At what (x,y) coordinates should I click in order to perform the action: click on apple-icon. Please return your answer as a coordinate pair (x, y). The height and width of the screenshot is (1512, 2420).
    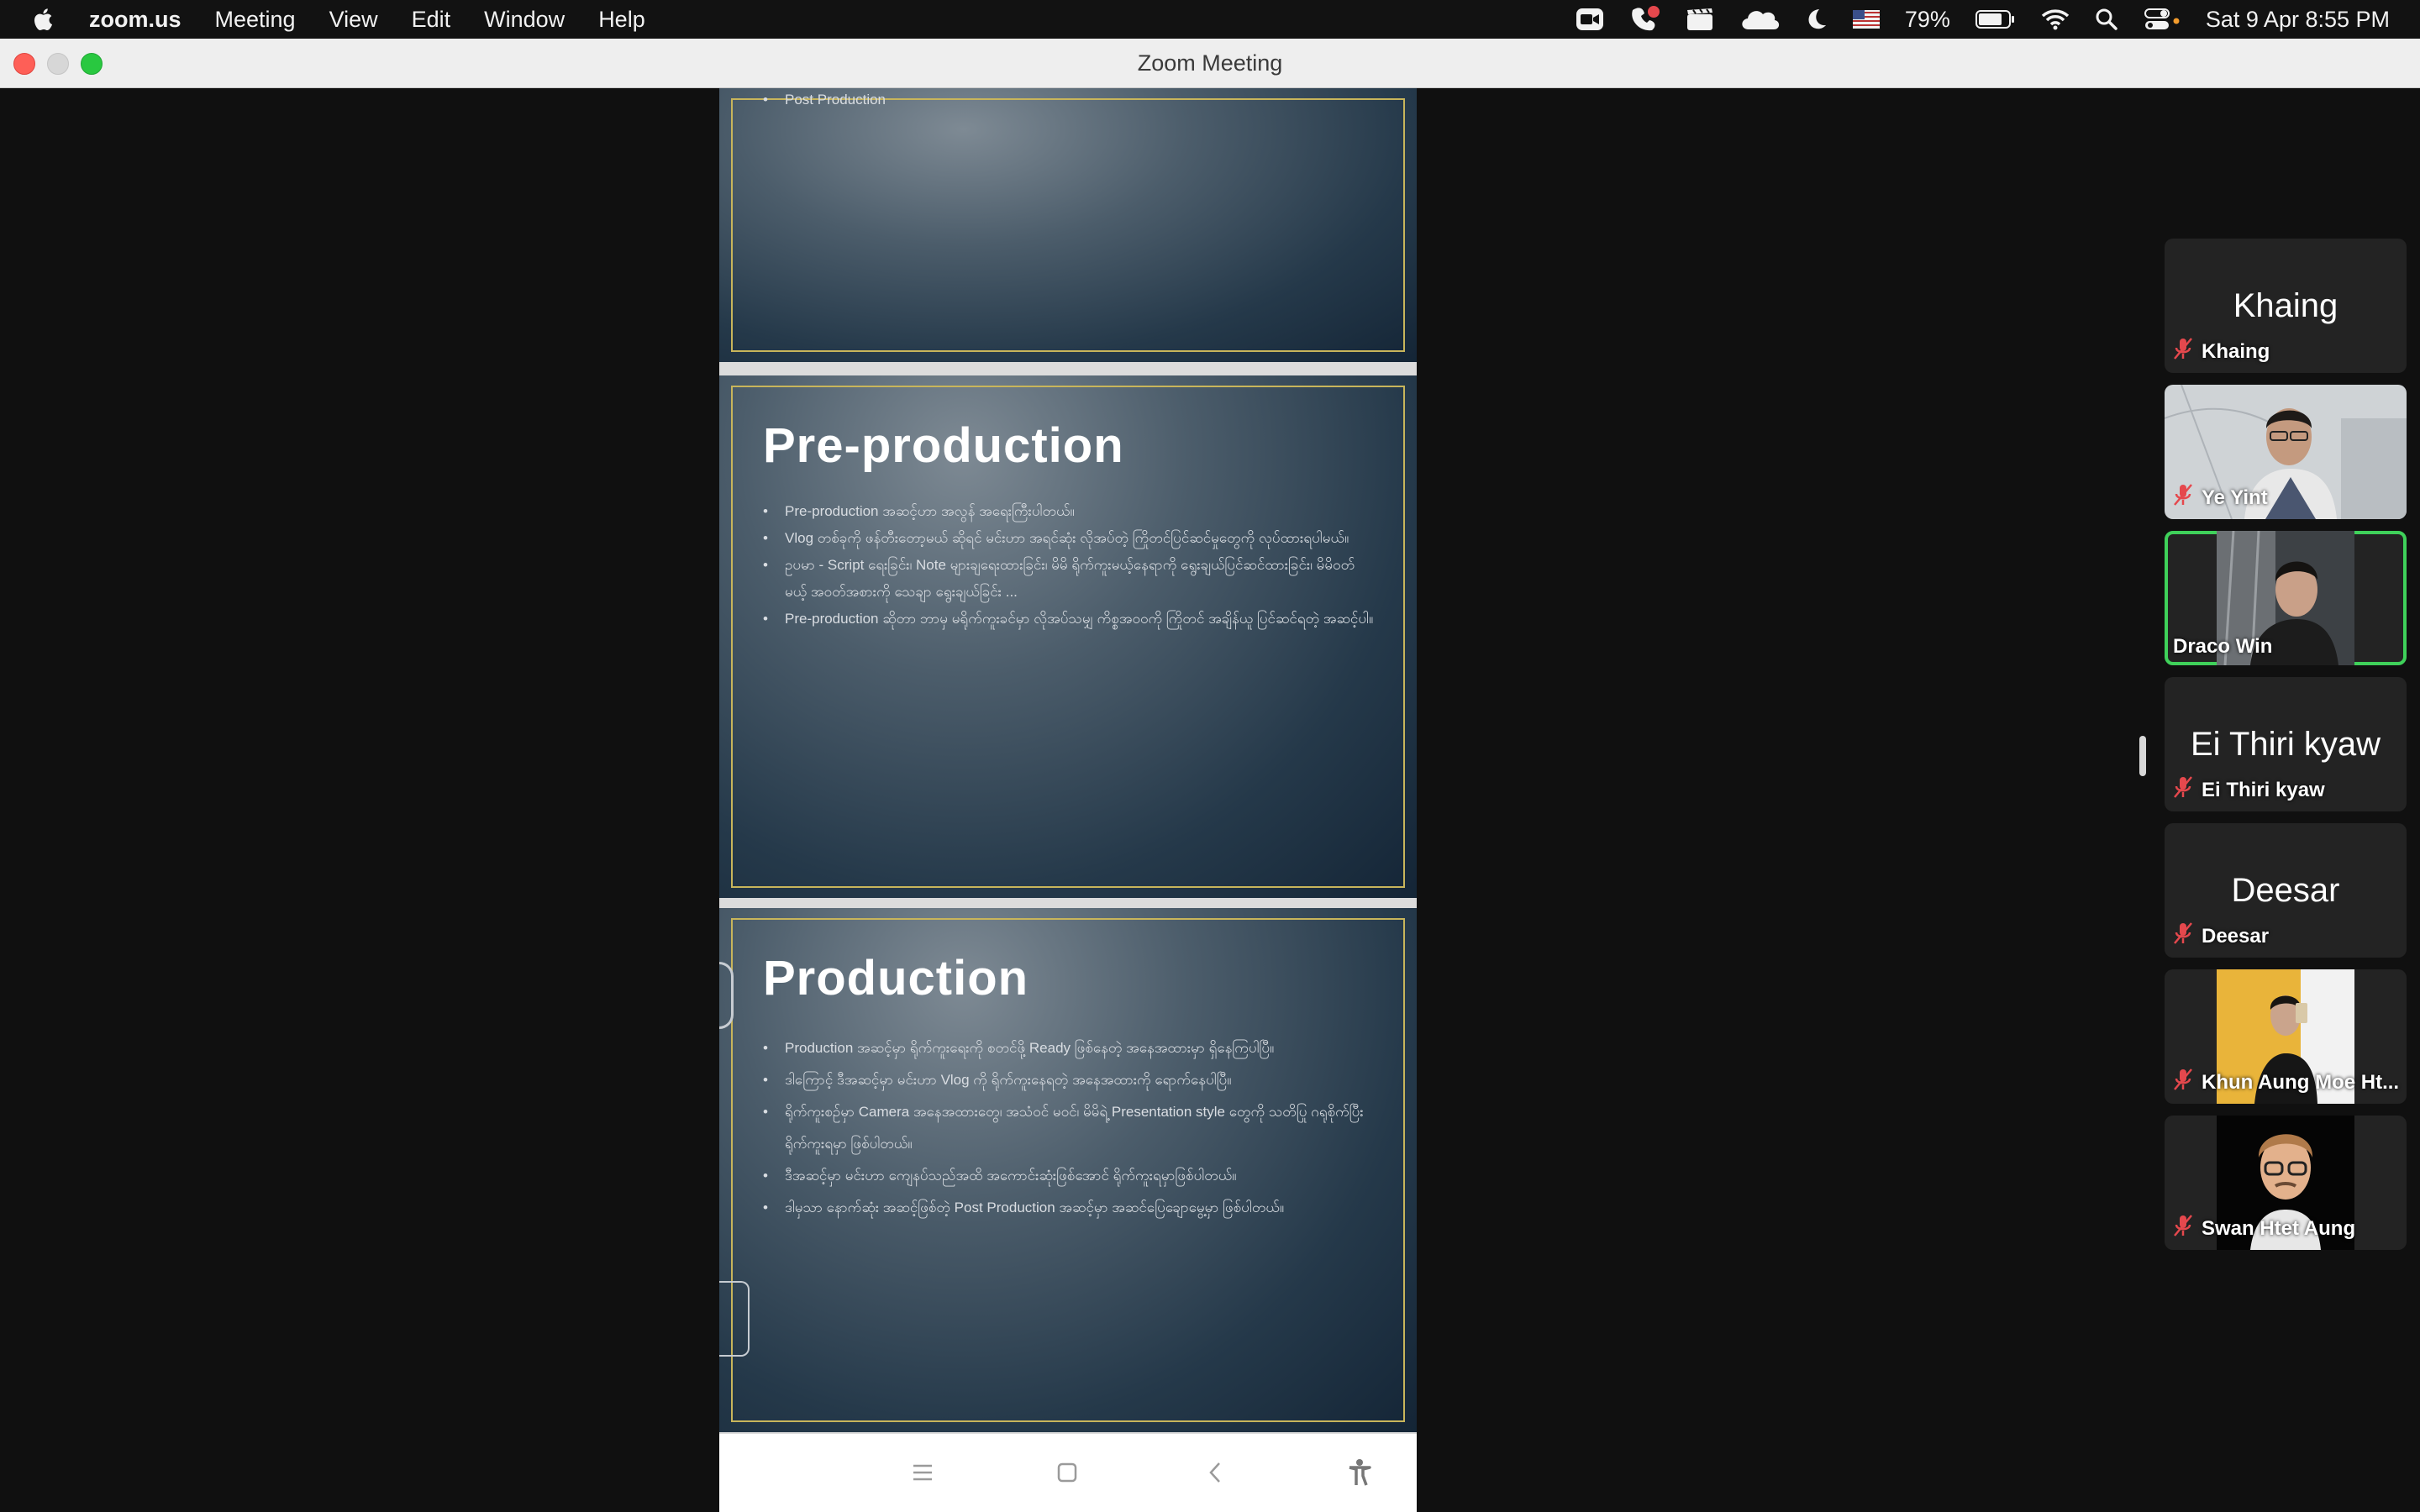
    Looking at the image, I should click on (42, 19).